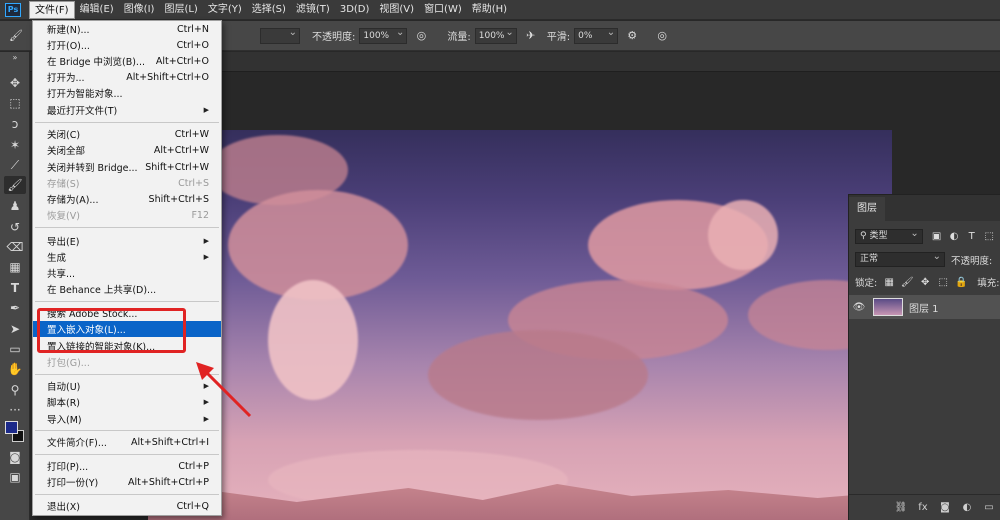 The height and width of the screenshot is (520, 1000). I want to click on layer-filter-dropdown: ⚲ 类型, so click(889, 235).